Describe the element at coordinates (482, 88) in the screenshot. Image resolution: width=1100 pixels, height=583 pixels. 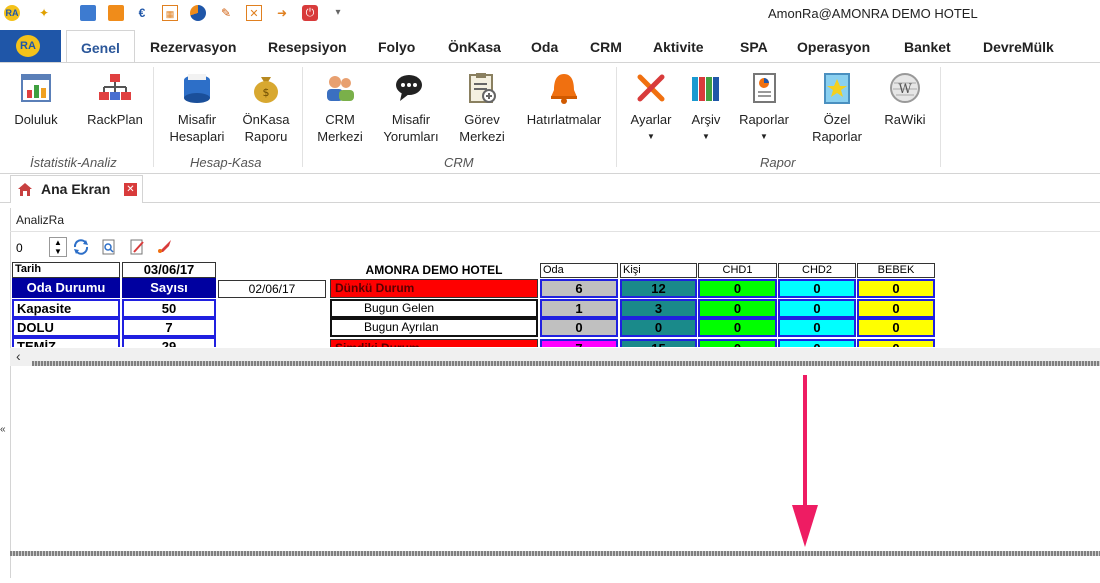
I see `task-clipboard-icon` at that location.